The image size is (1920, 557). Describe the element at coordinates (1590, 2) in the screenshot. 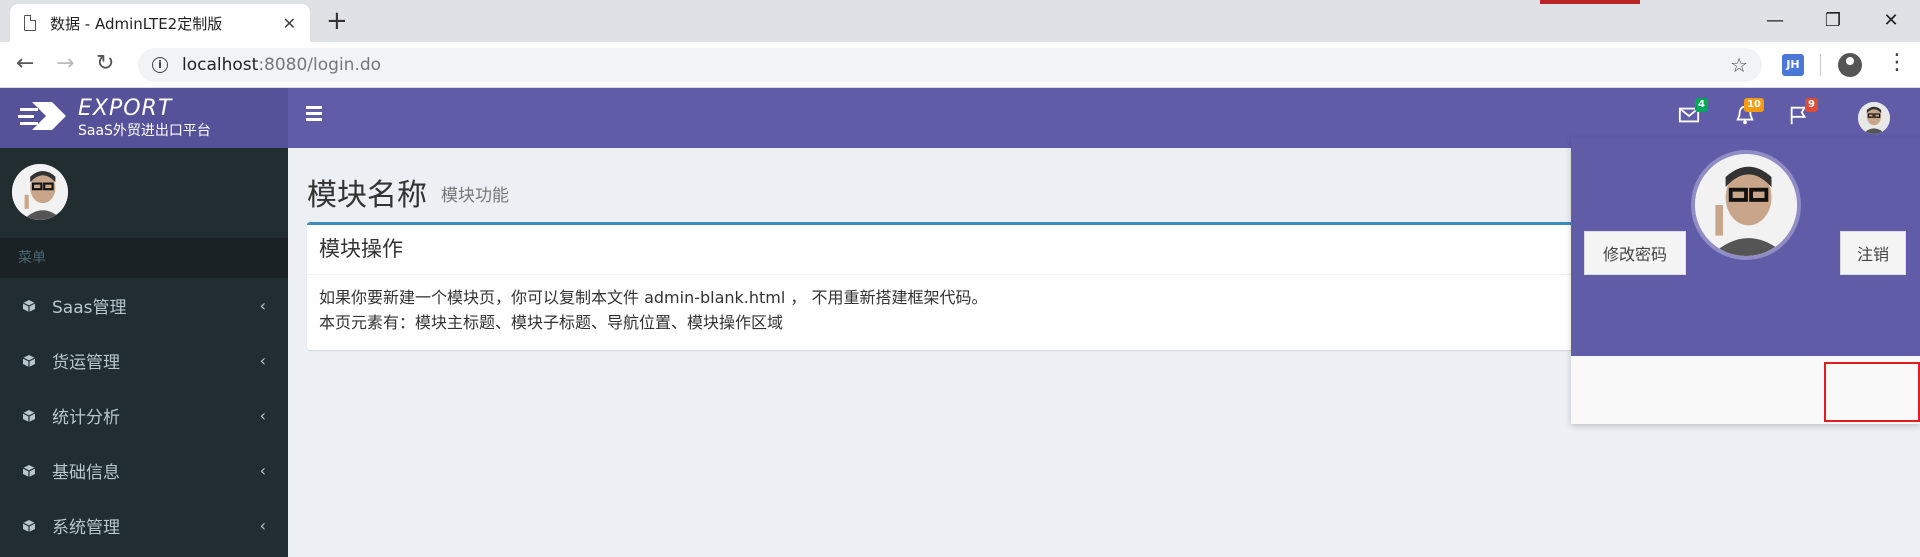

I see `red-marker` at that location.